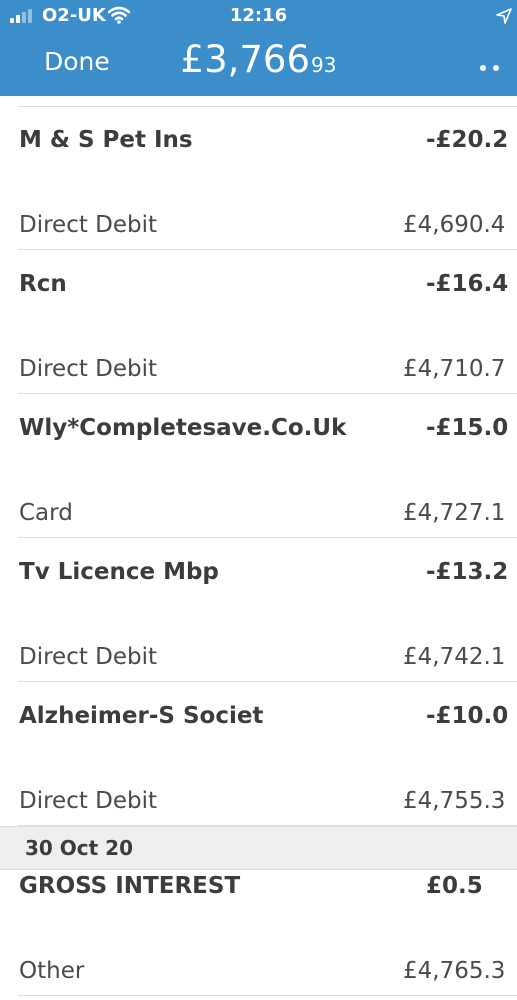 This screenshot has height=1000, width=517. I want to click on transaction-amount: -£20.2, so click(467, 140).